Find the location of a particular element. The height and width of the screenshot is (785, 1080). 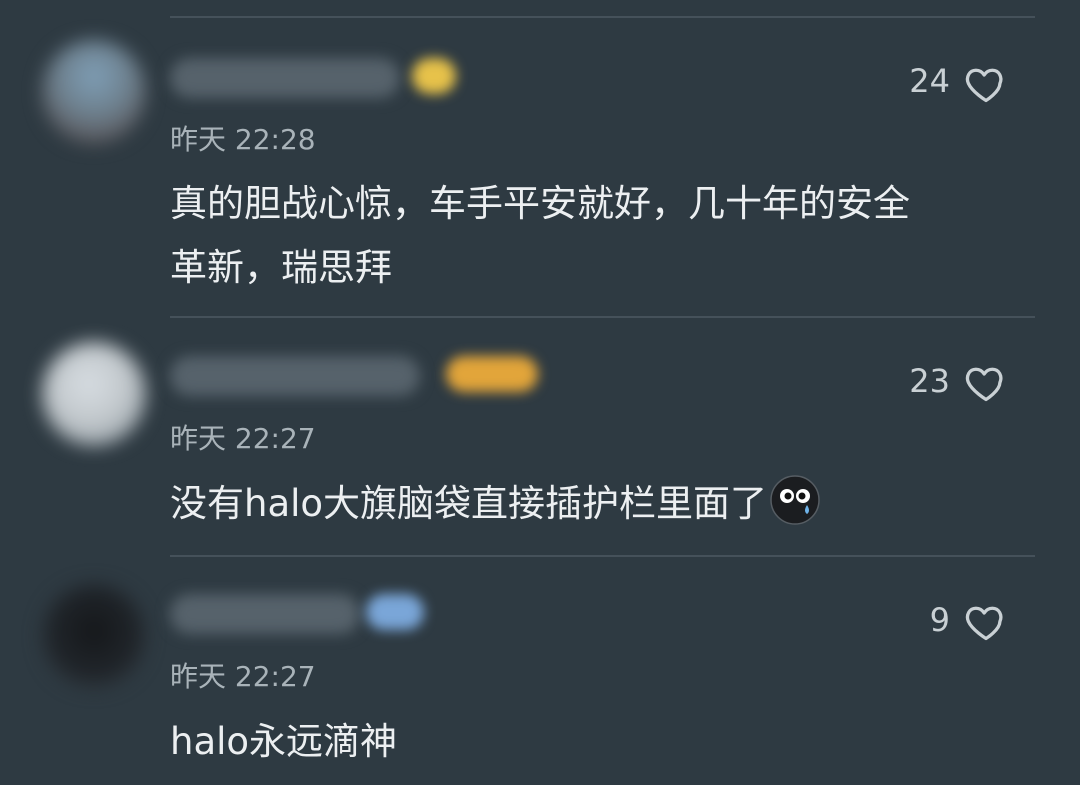

comment-text: 没有halo大旗脑袋直接插护栏里面了 is located at coordinates (595, 504).